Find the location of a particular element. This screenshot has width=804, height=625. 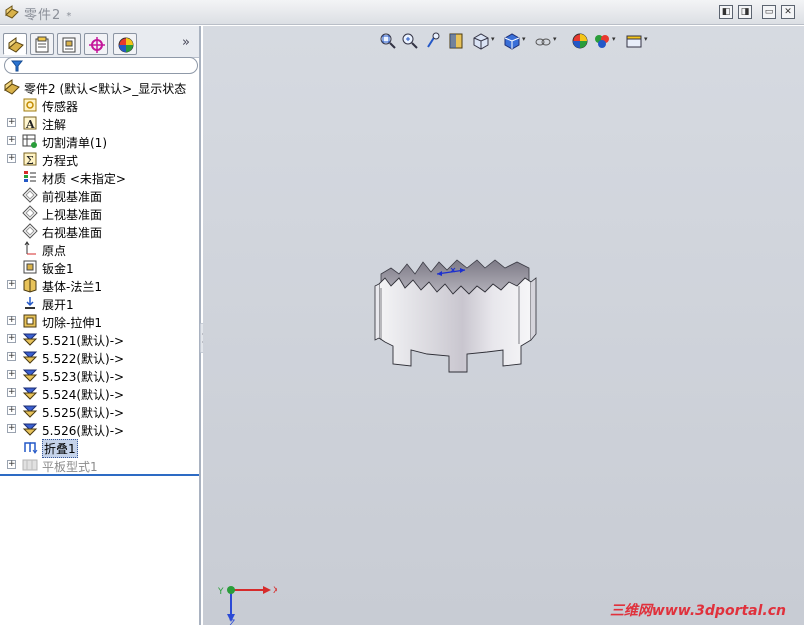

tree-item: 传感器 is located at coordinates (99, 105).